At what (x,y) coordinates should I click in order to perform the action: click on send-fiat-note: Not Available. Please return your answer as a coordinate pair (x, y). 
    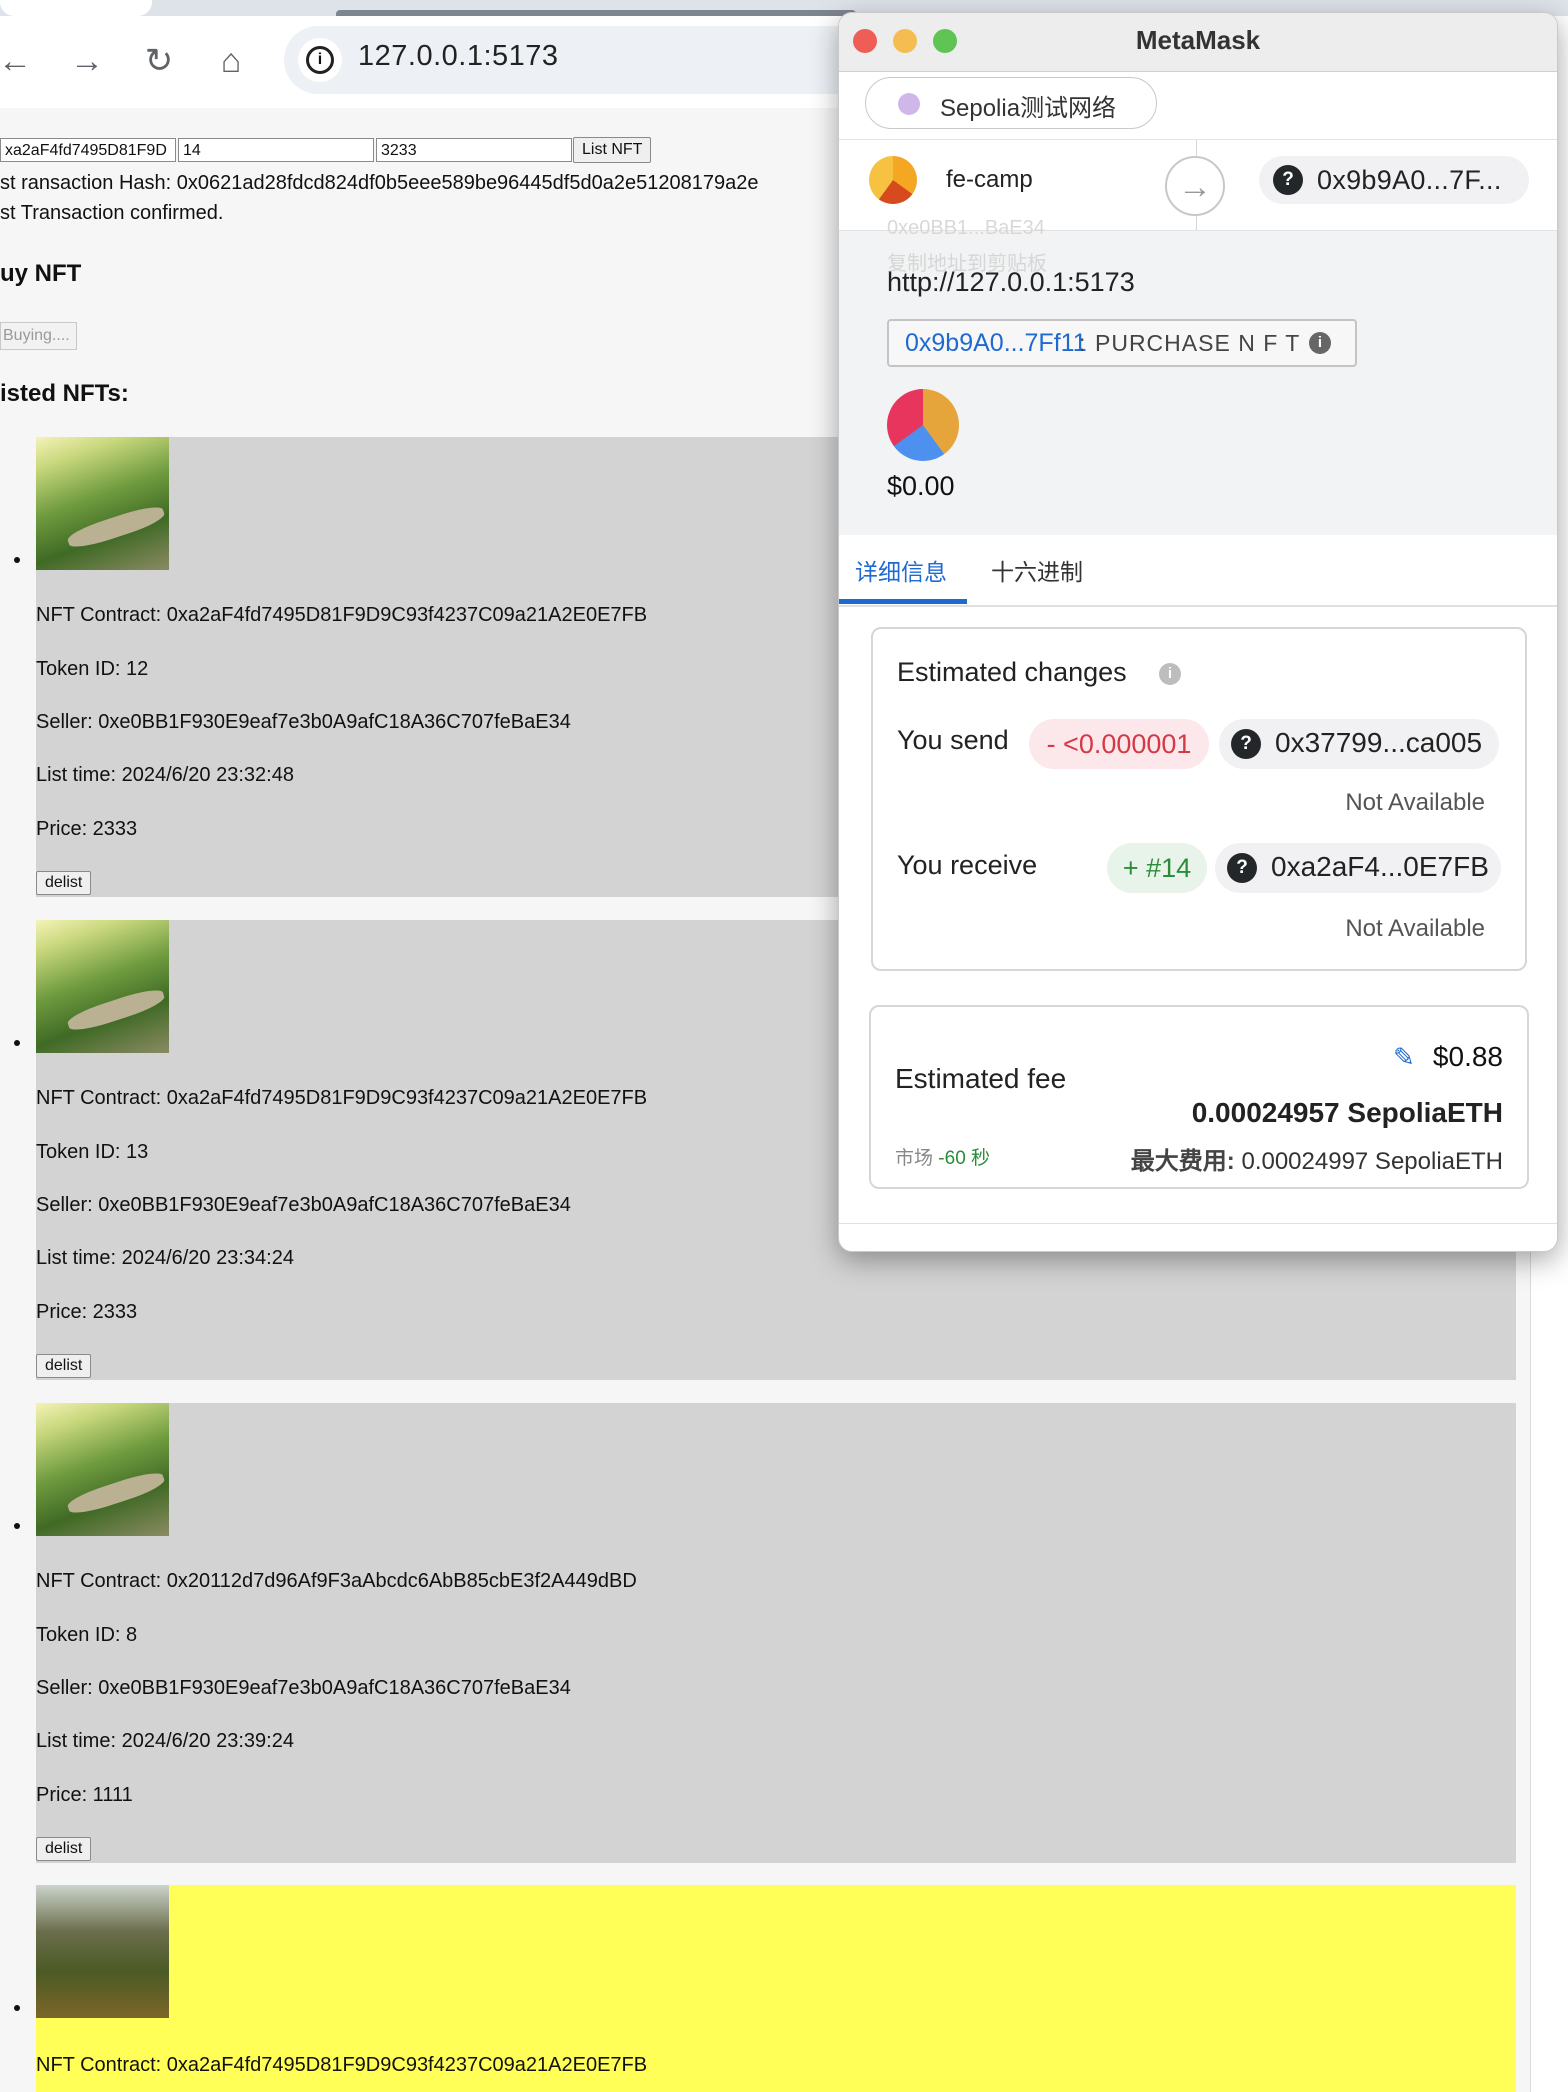
    Looking at the image, I should click on (1415, 802).